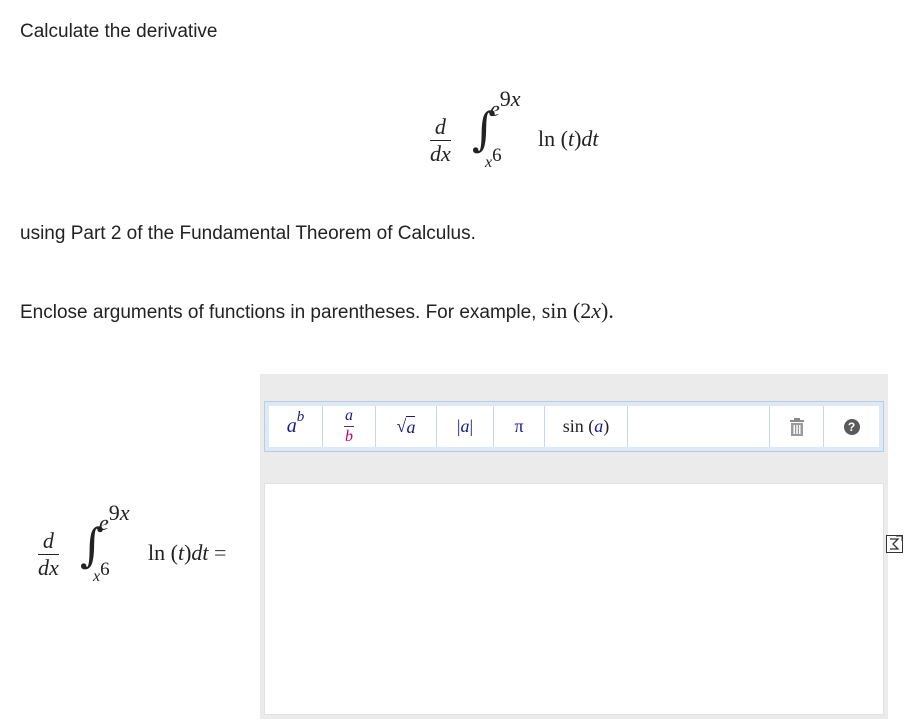 The height and width of the screenshot is (725, 907). I want to click on integrand: ln (t)dt, so click(568, 138).